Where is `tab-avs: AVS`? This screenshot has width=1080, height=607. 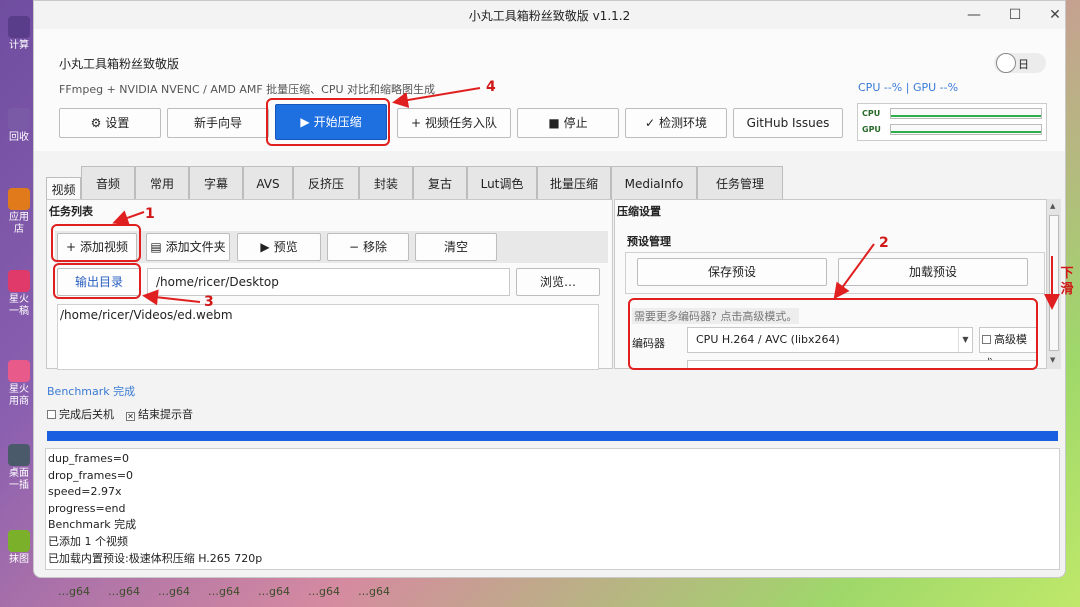 tab-avs: AVS is located at coordinates (268, 182).